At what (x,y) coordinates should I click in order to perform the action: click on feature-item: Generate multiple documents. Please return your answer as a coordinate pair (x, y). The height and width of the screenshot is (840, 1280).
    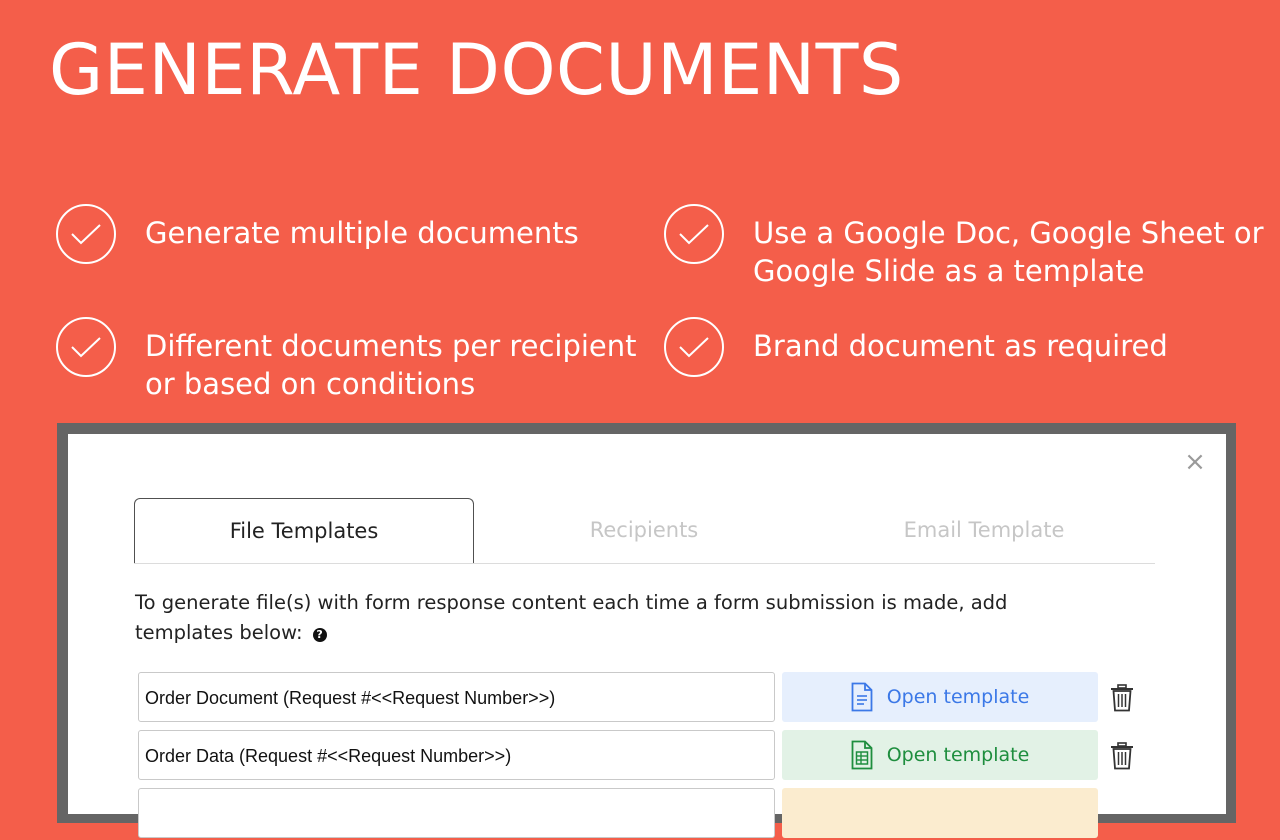
    Looking at the image, I should click on (317, 234).